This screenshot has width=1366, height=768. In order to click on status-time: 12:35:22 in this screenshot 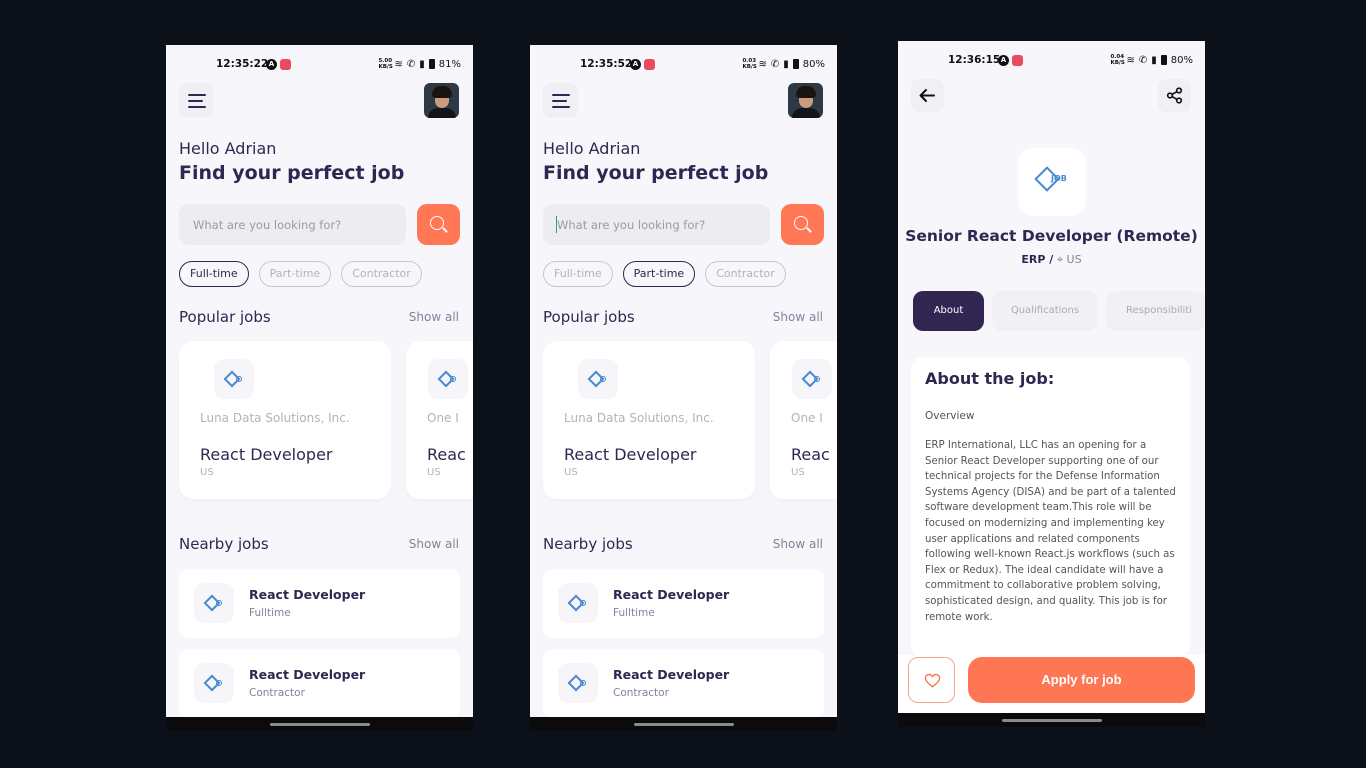, I will do `click(242, 64)`.